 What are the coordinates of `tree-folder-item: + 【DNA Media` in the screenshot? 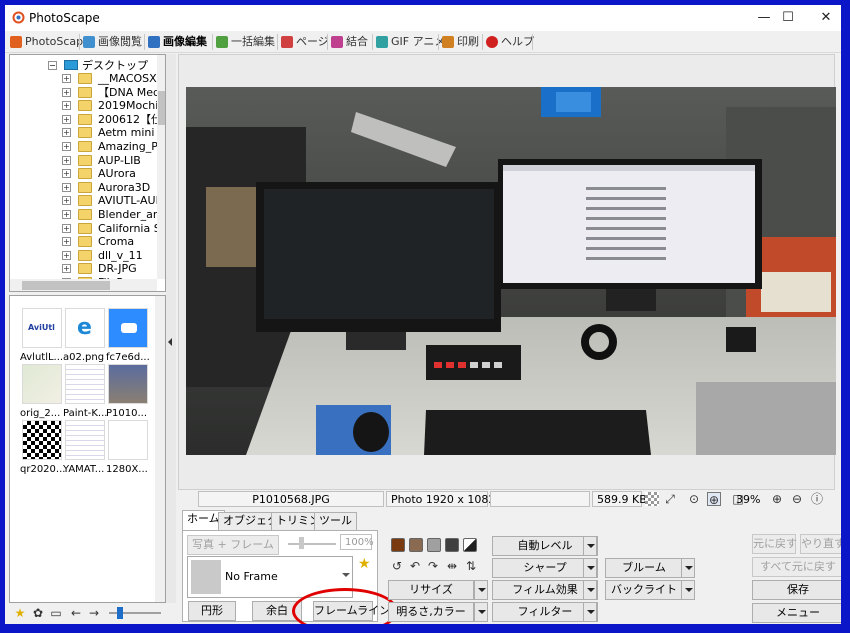 It's located at (83, 92).